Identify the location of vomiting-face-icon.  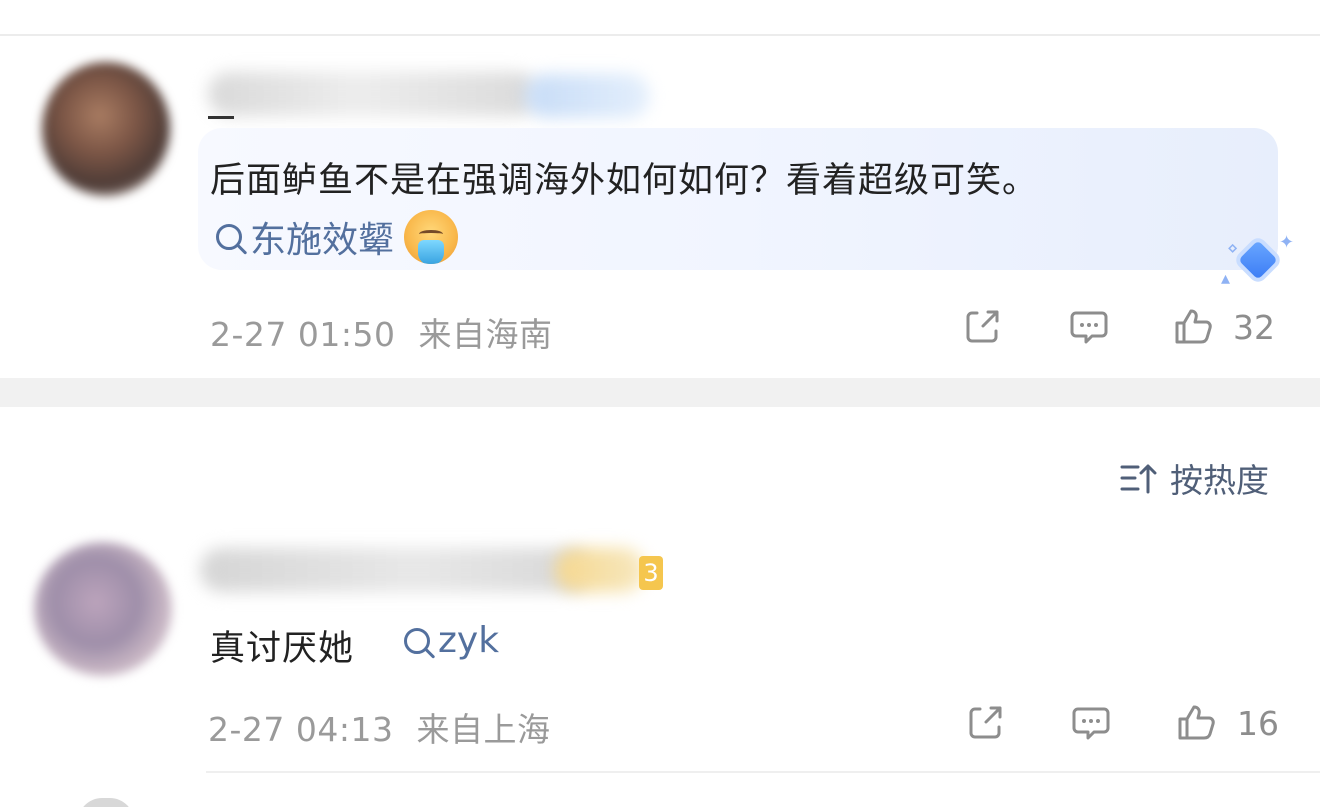
(431, 237).